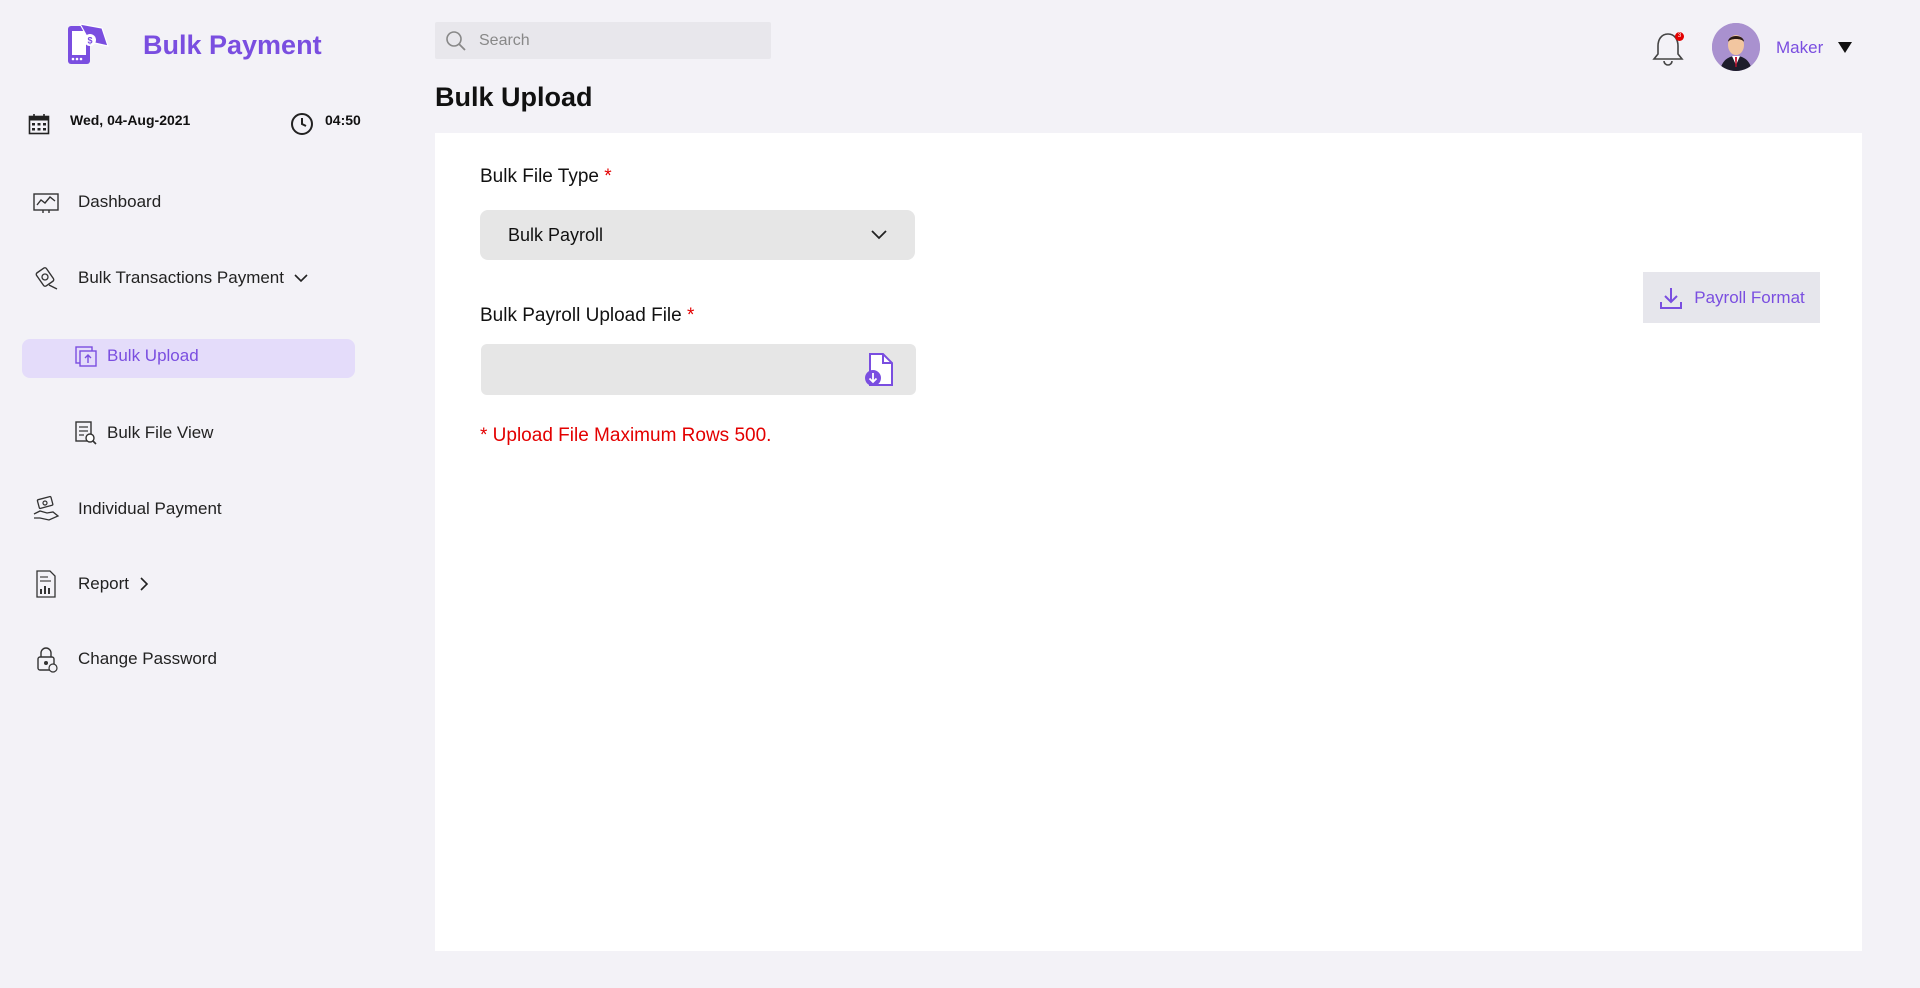 Image resolution: width=1920 pixels, height=988 pixels. I want to click on file-type-value: Bulk Payroll, so click(556, 234).